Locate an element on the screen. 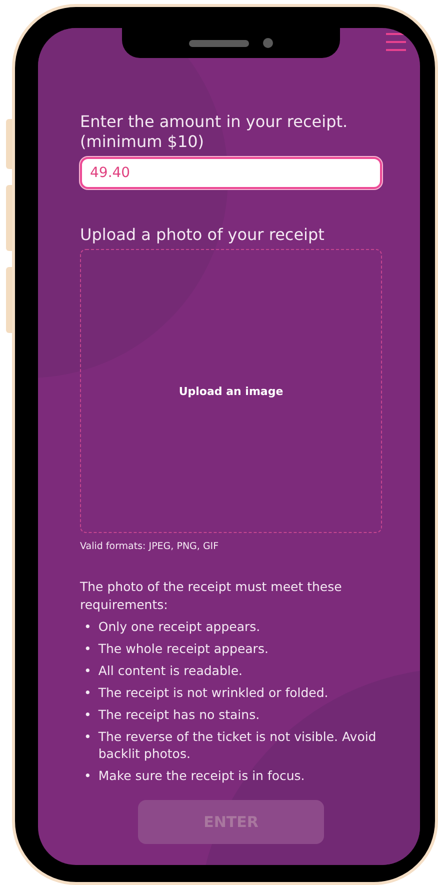  upload-label: Upload a photo of your receipt is located at coordinates (203, 235).